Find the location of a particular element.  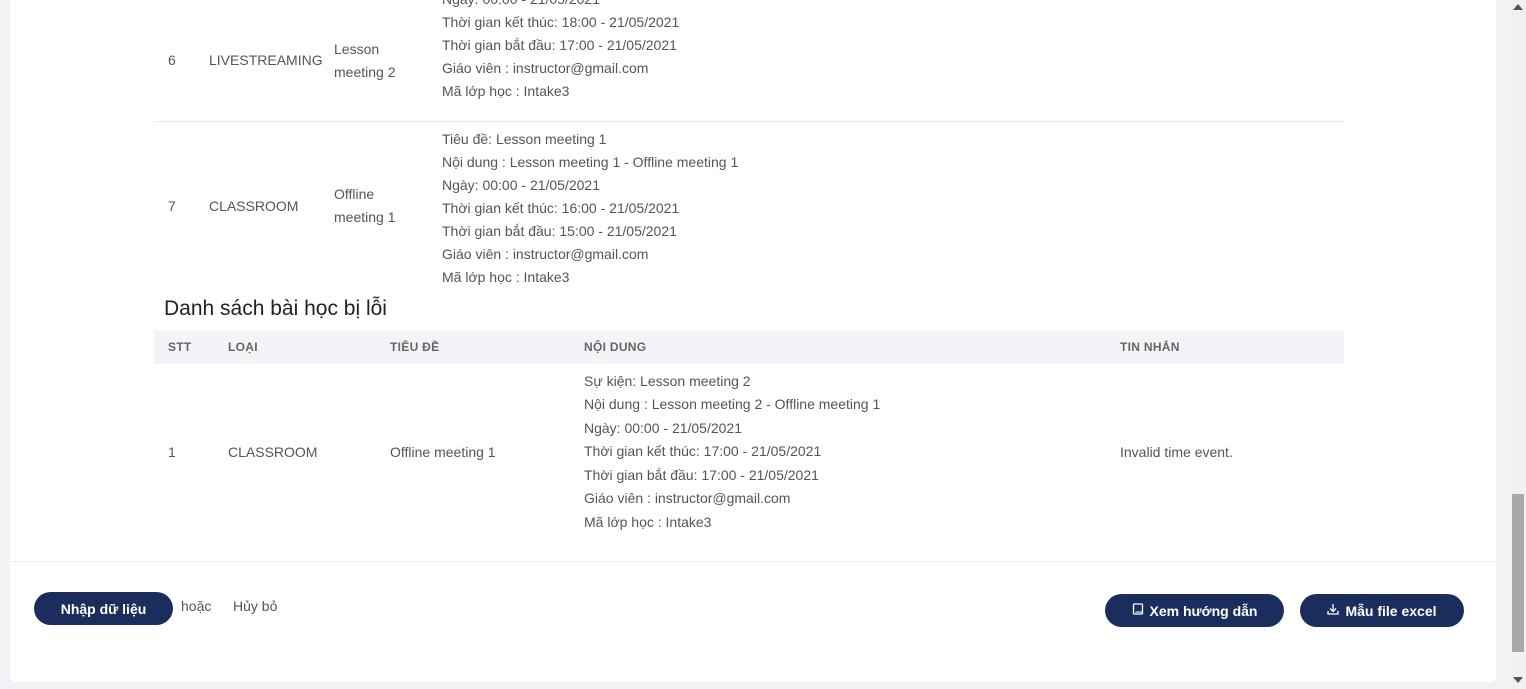

row-title-text: Offline meeting 1 is located at coordinates (365, 205).